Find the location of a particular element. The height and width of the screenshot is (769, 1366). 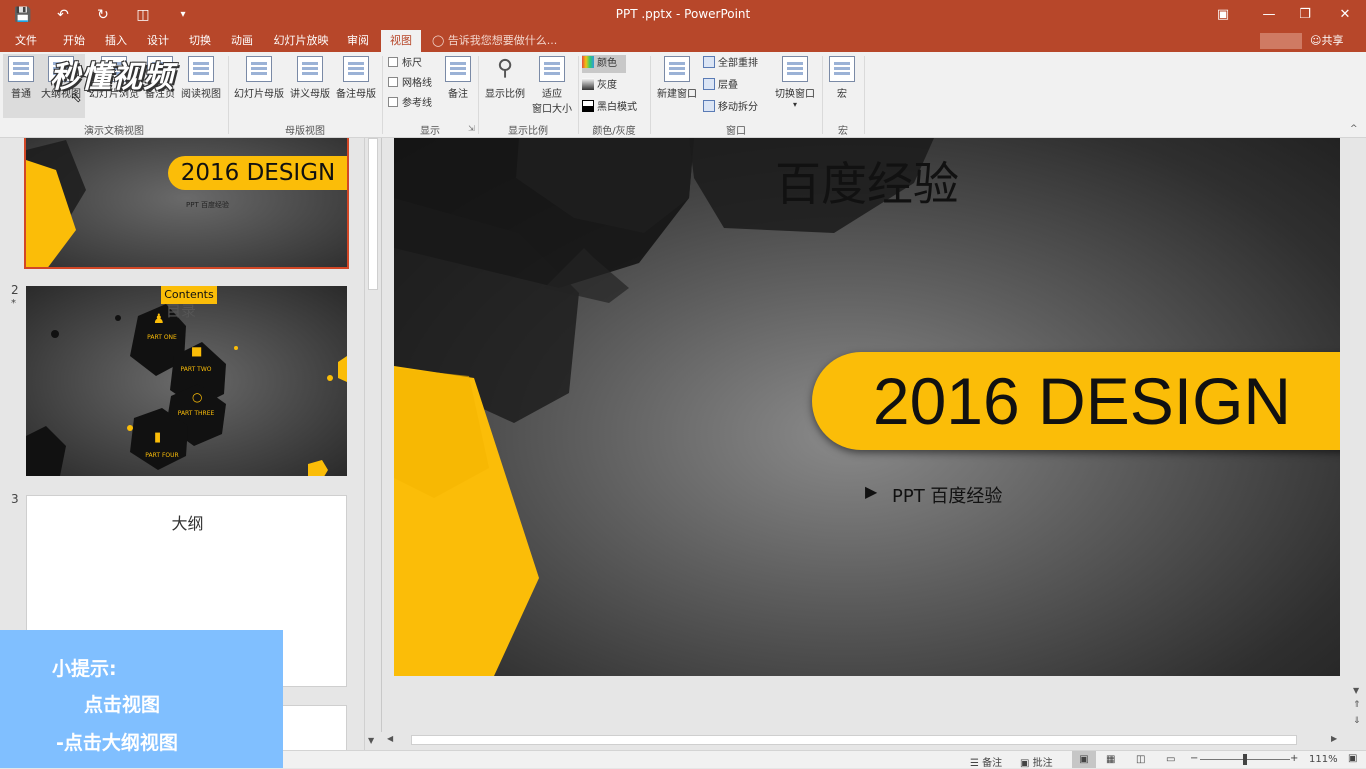

tab-insert: 插入 is located at coordinates (116, 41).